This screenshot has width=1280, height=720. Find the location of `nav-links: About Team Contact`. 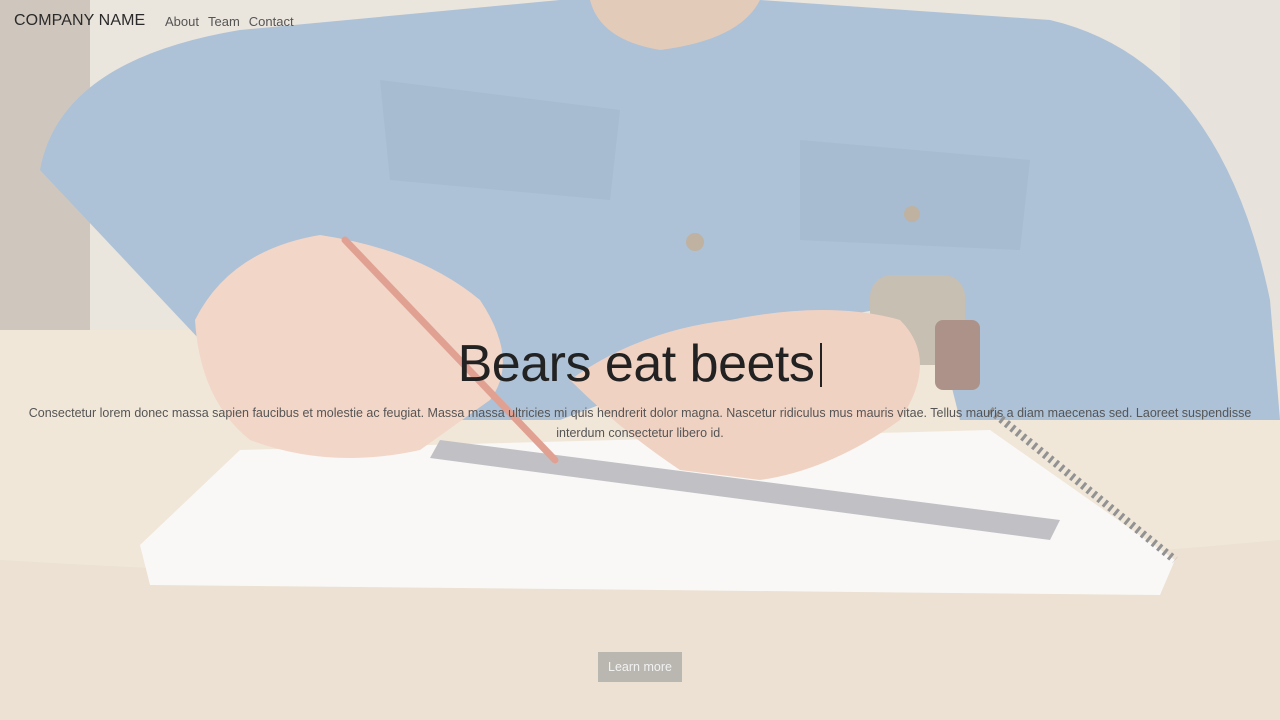

nav-links: About Team Contact is located at coordinates (234, 21).